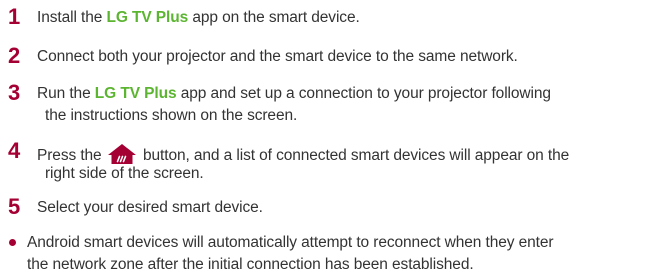 The height and width of the screenshot is (279, 652). What do you see at coordinates (14, 150) in the screenshot?
I see `step-number: 4` at bounding box center [14, 150].